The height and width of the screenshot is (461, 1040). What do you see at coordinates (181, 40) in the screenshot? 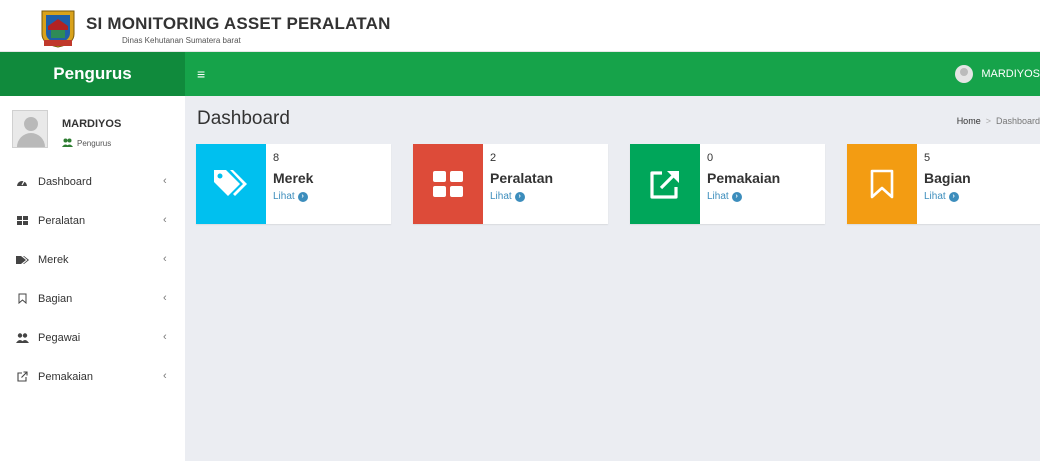
I see `app-subtitle: Dinas Kehutanan Sumatera barat` at bounding box center [181, 40].